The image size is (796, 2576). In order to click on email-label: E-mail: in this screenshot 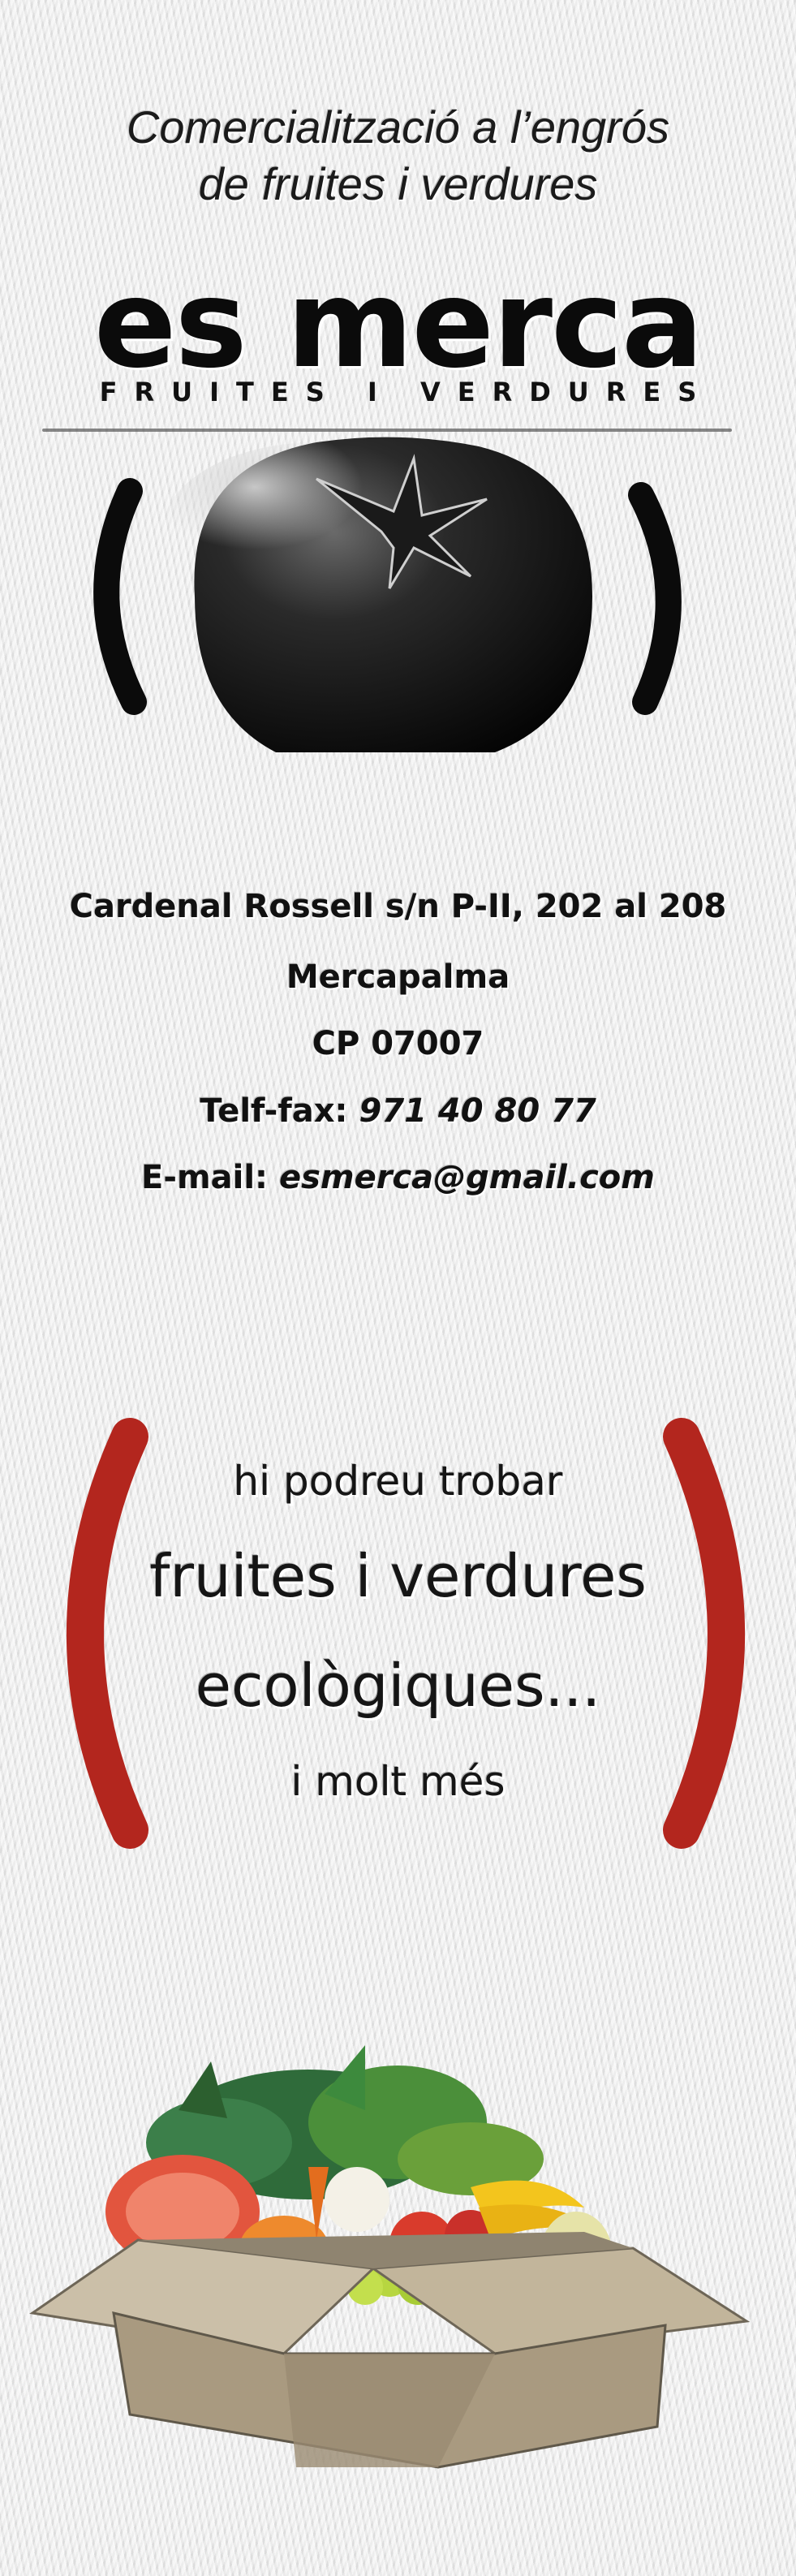, I will do `click(205, 1178)`.